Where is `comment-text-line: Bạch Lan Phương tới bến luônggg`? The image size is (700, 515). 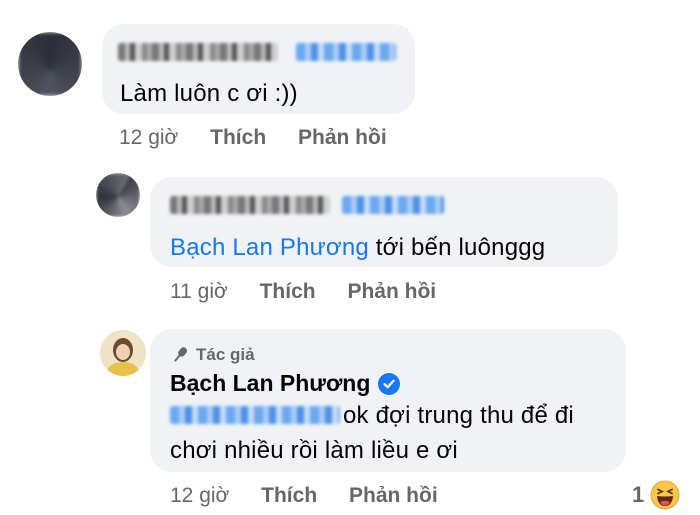 comment-text-line: Bạch Lan Phương tới bến luônggg is located at coordinates (357, 248).